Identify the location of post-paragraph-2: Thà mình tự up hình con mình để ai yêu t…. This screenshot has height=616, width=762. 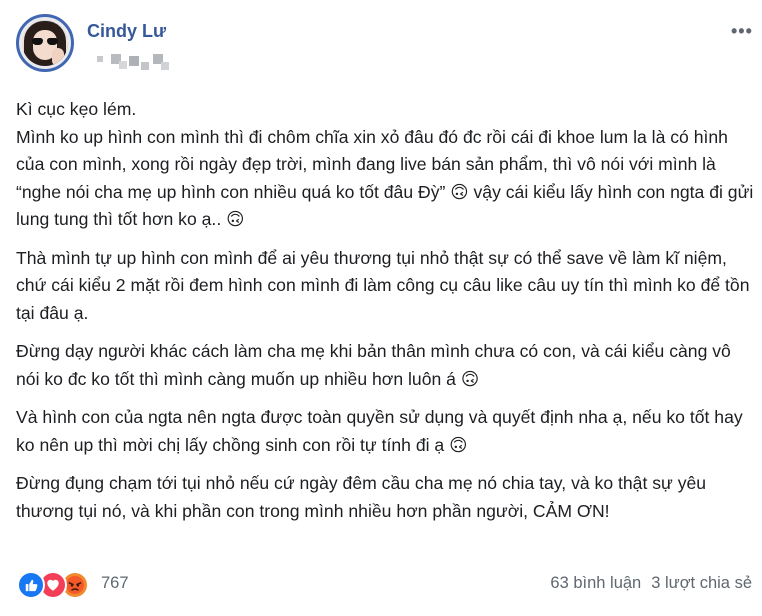
(385, 285).